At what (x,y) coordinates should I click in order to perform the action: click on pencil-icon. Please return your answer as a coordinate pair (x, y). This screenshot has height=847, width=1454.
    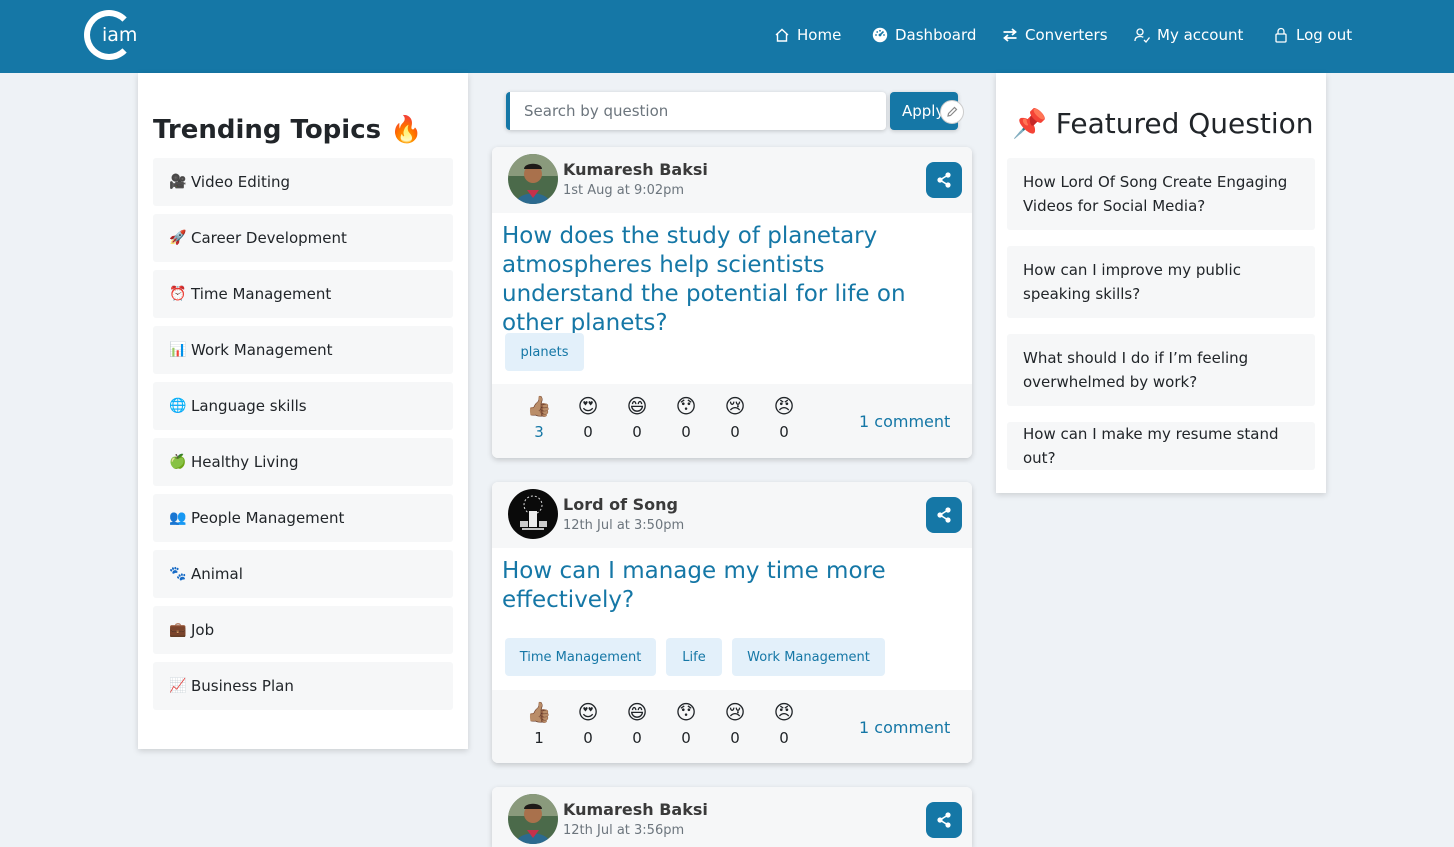
    Looking at the image, I should click on (952, 112).